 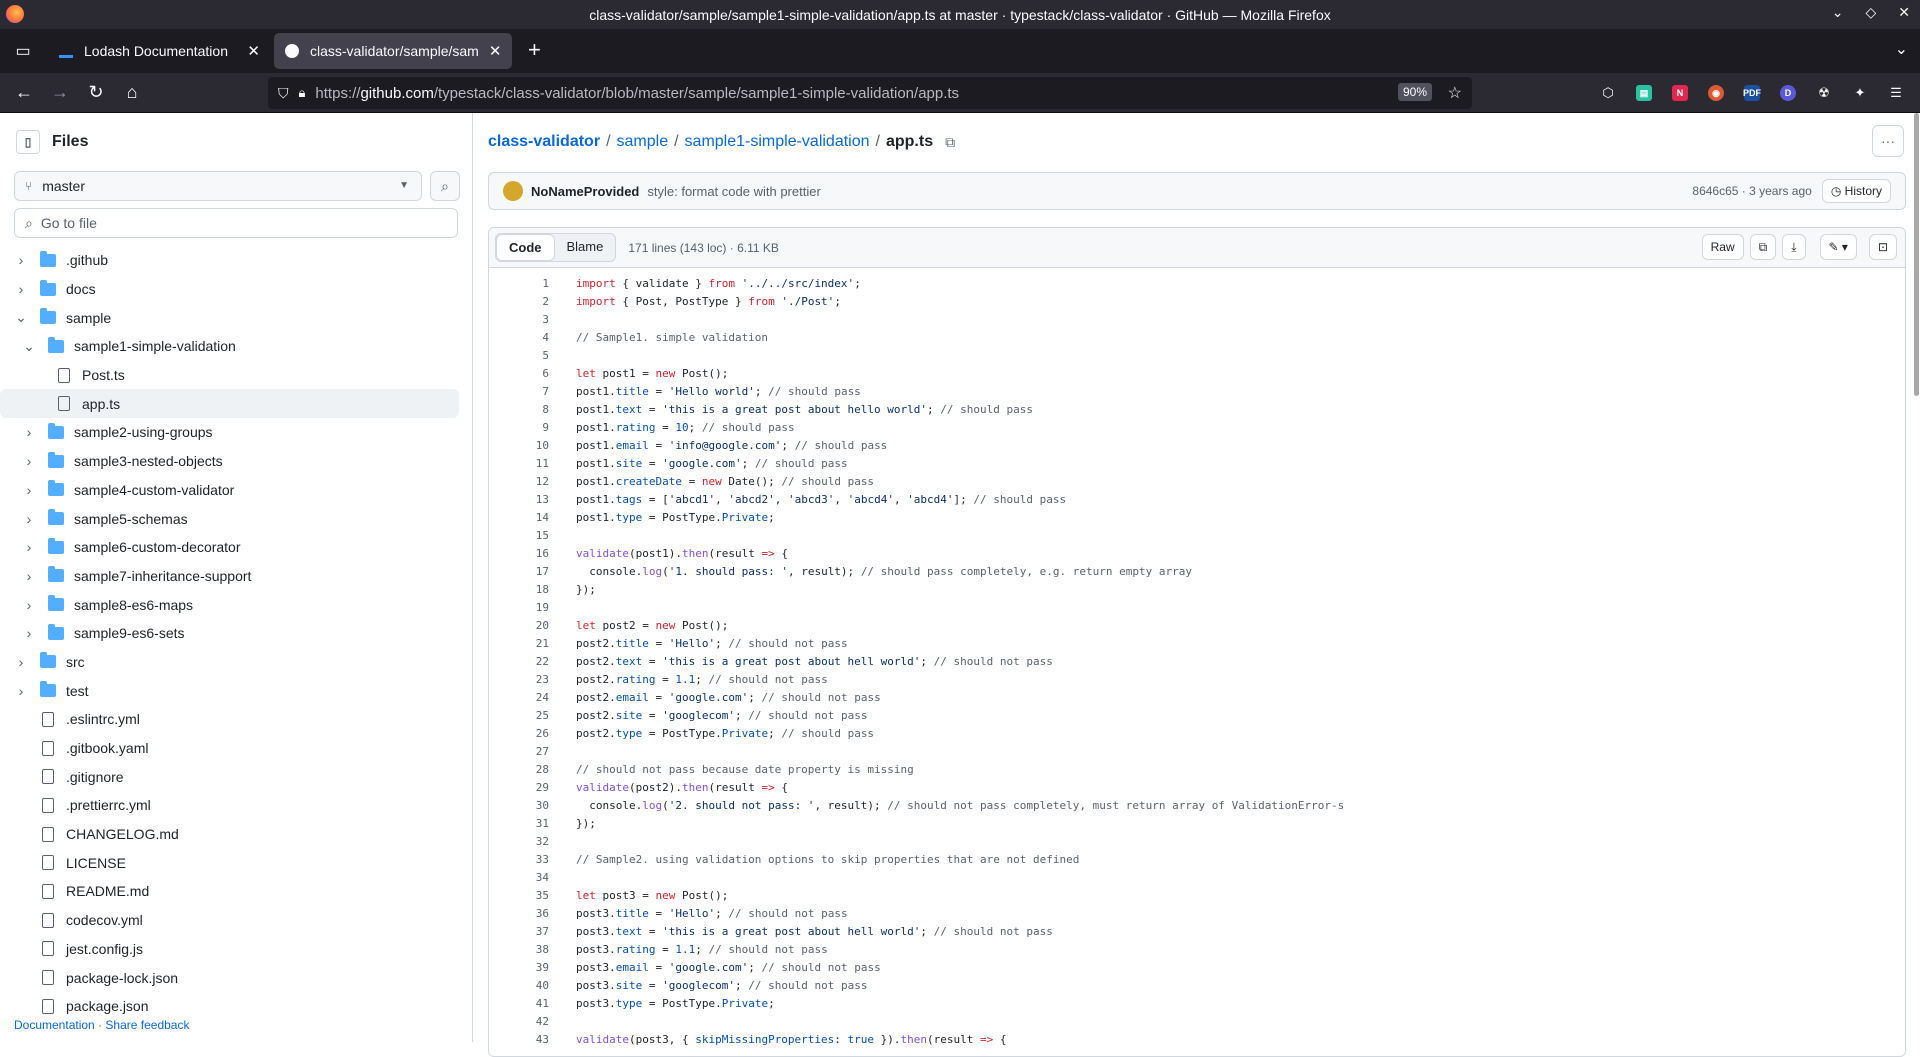 What do you see at coordinates (1870, 12) in the screenshot?
I see `maximize-icon: ◇` at bounding box center [1870, 12].